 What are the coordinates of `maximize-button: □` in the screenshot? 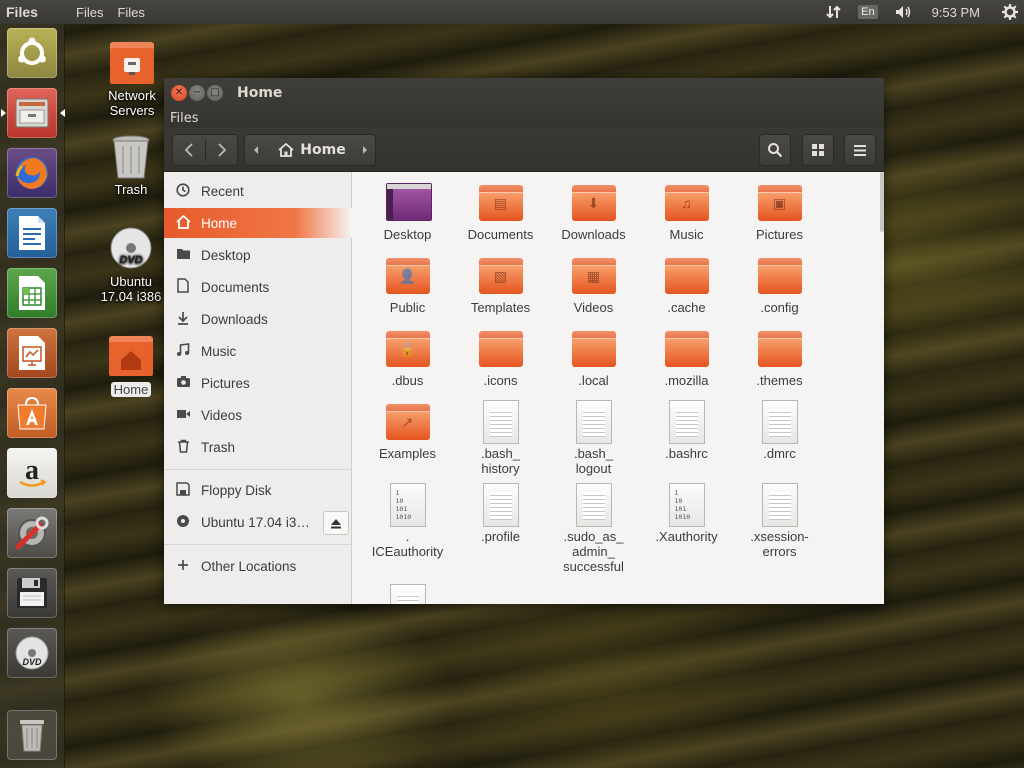 It's located at (215, 93).